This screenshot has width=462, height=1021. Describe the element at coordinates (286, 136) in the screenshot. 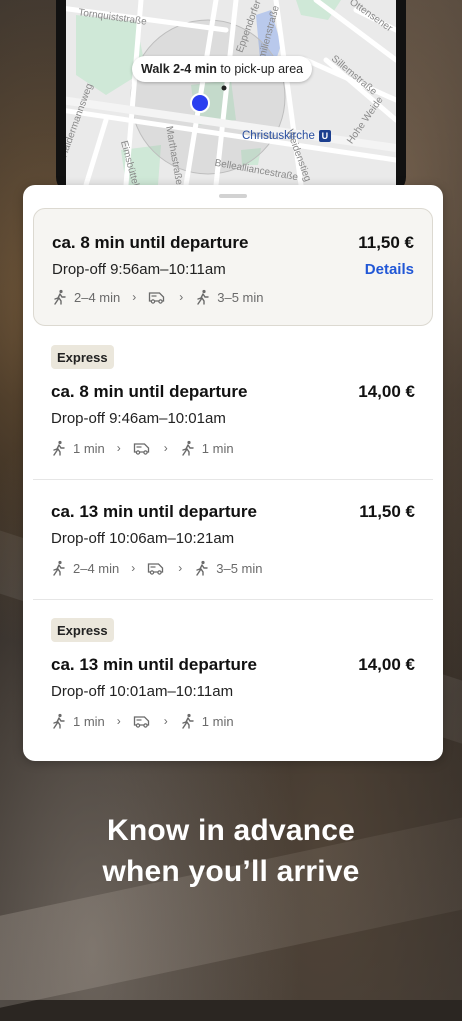

I see `station-label: Christuskirche U` at that location.